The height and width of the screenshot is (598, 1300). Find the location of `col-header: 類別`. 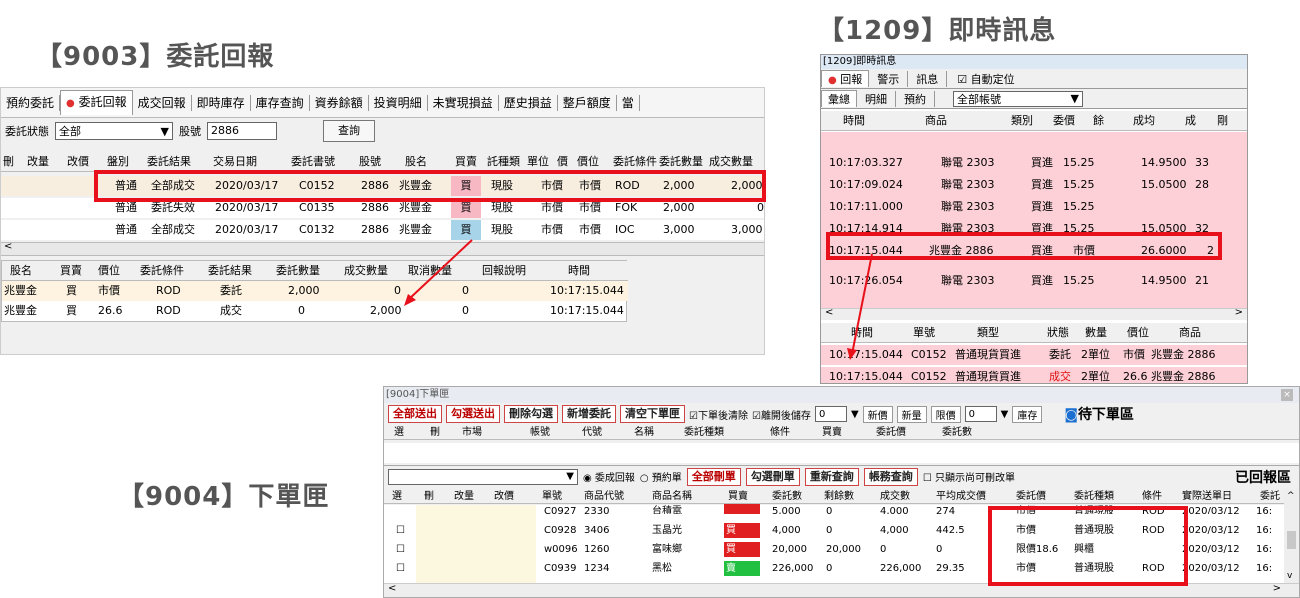

col-header: 類別 is located at coordinates (1022, 120).